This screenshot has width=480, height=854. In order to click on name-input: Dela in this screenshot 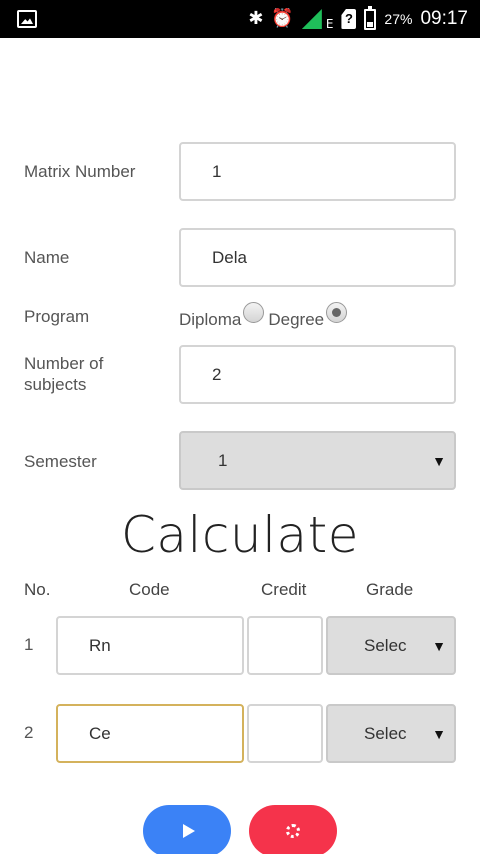, I will do `click(317, 257)`.